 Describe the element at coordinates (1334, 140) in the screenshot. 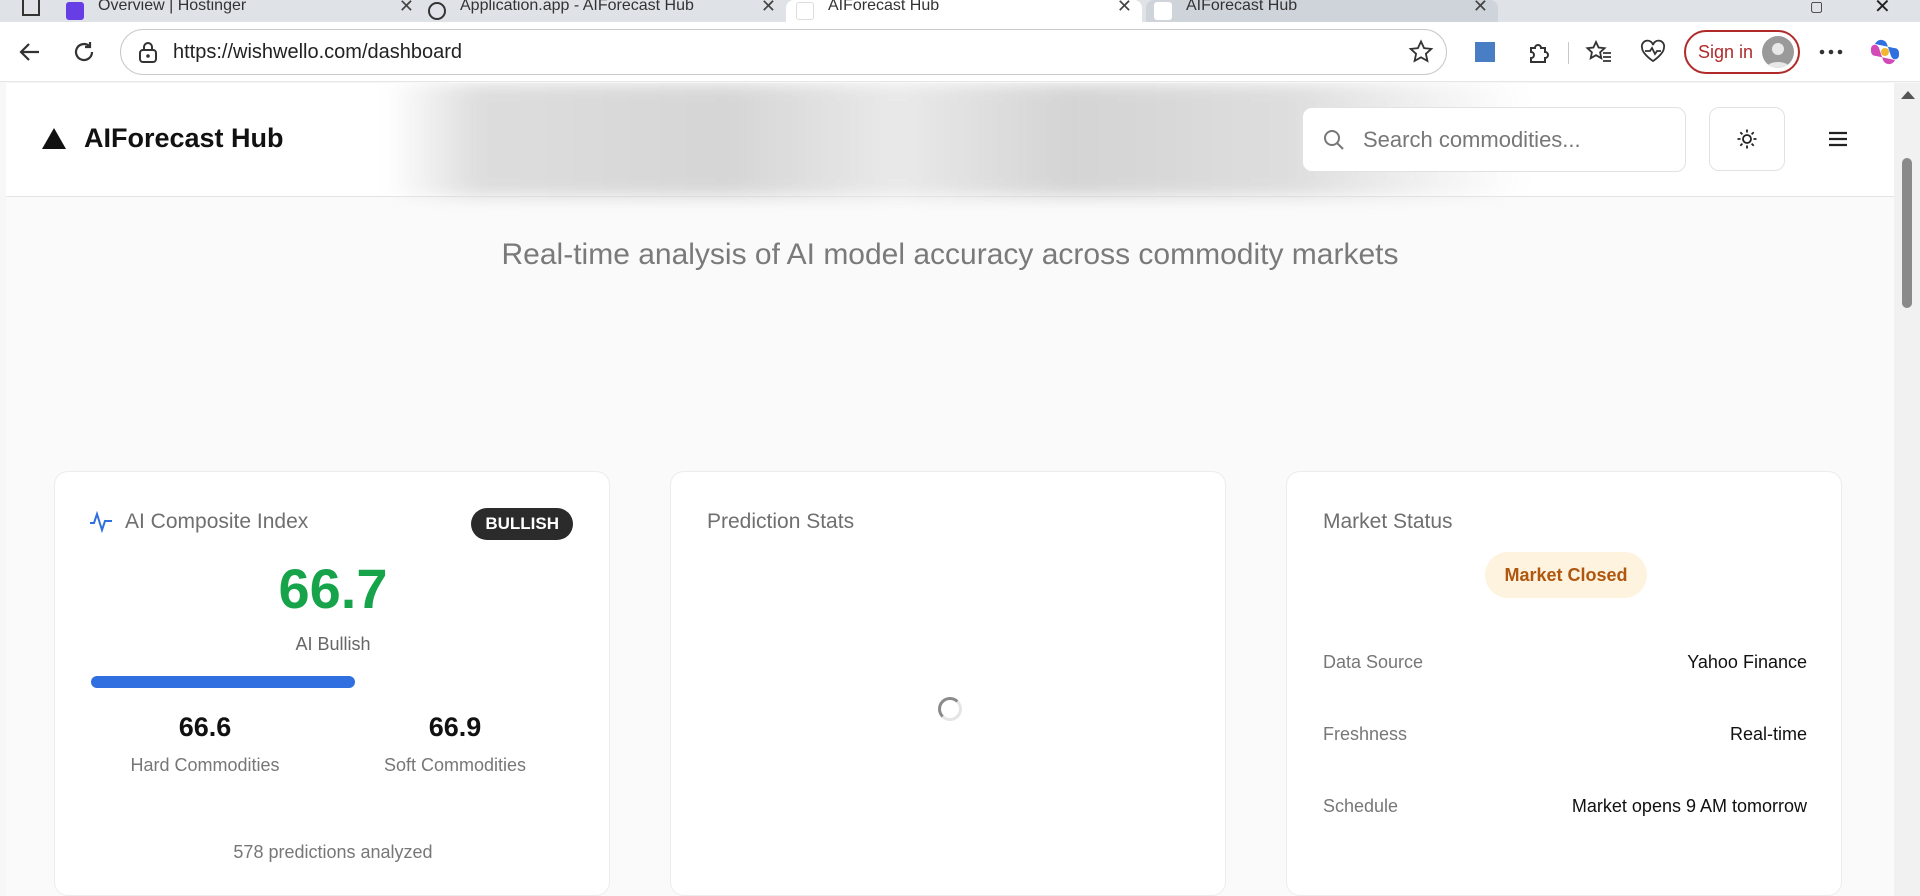

I see `search-icon` at that location.